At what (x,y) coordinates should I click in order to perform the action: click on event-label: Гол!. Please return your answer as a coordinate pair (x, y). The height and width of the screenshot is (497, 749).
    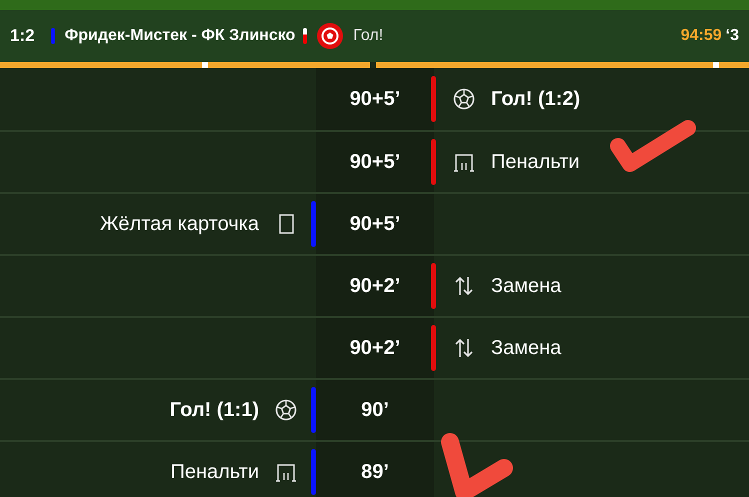
    Looking at the image, I should click on (368, 36).